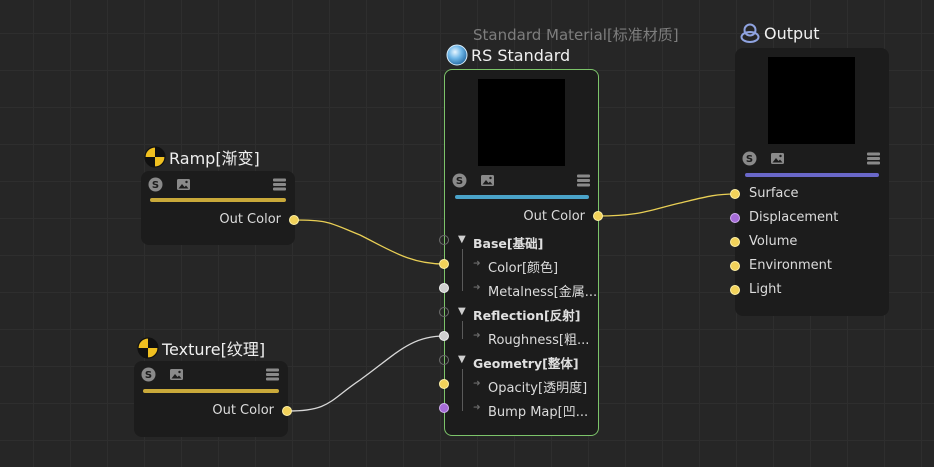 The image size is (934, 467). What do you see at coordinates (218, 200) in the screenshot?
I see `ramp-accent-bar` at bounding box center [218, 200].